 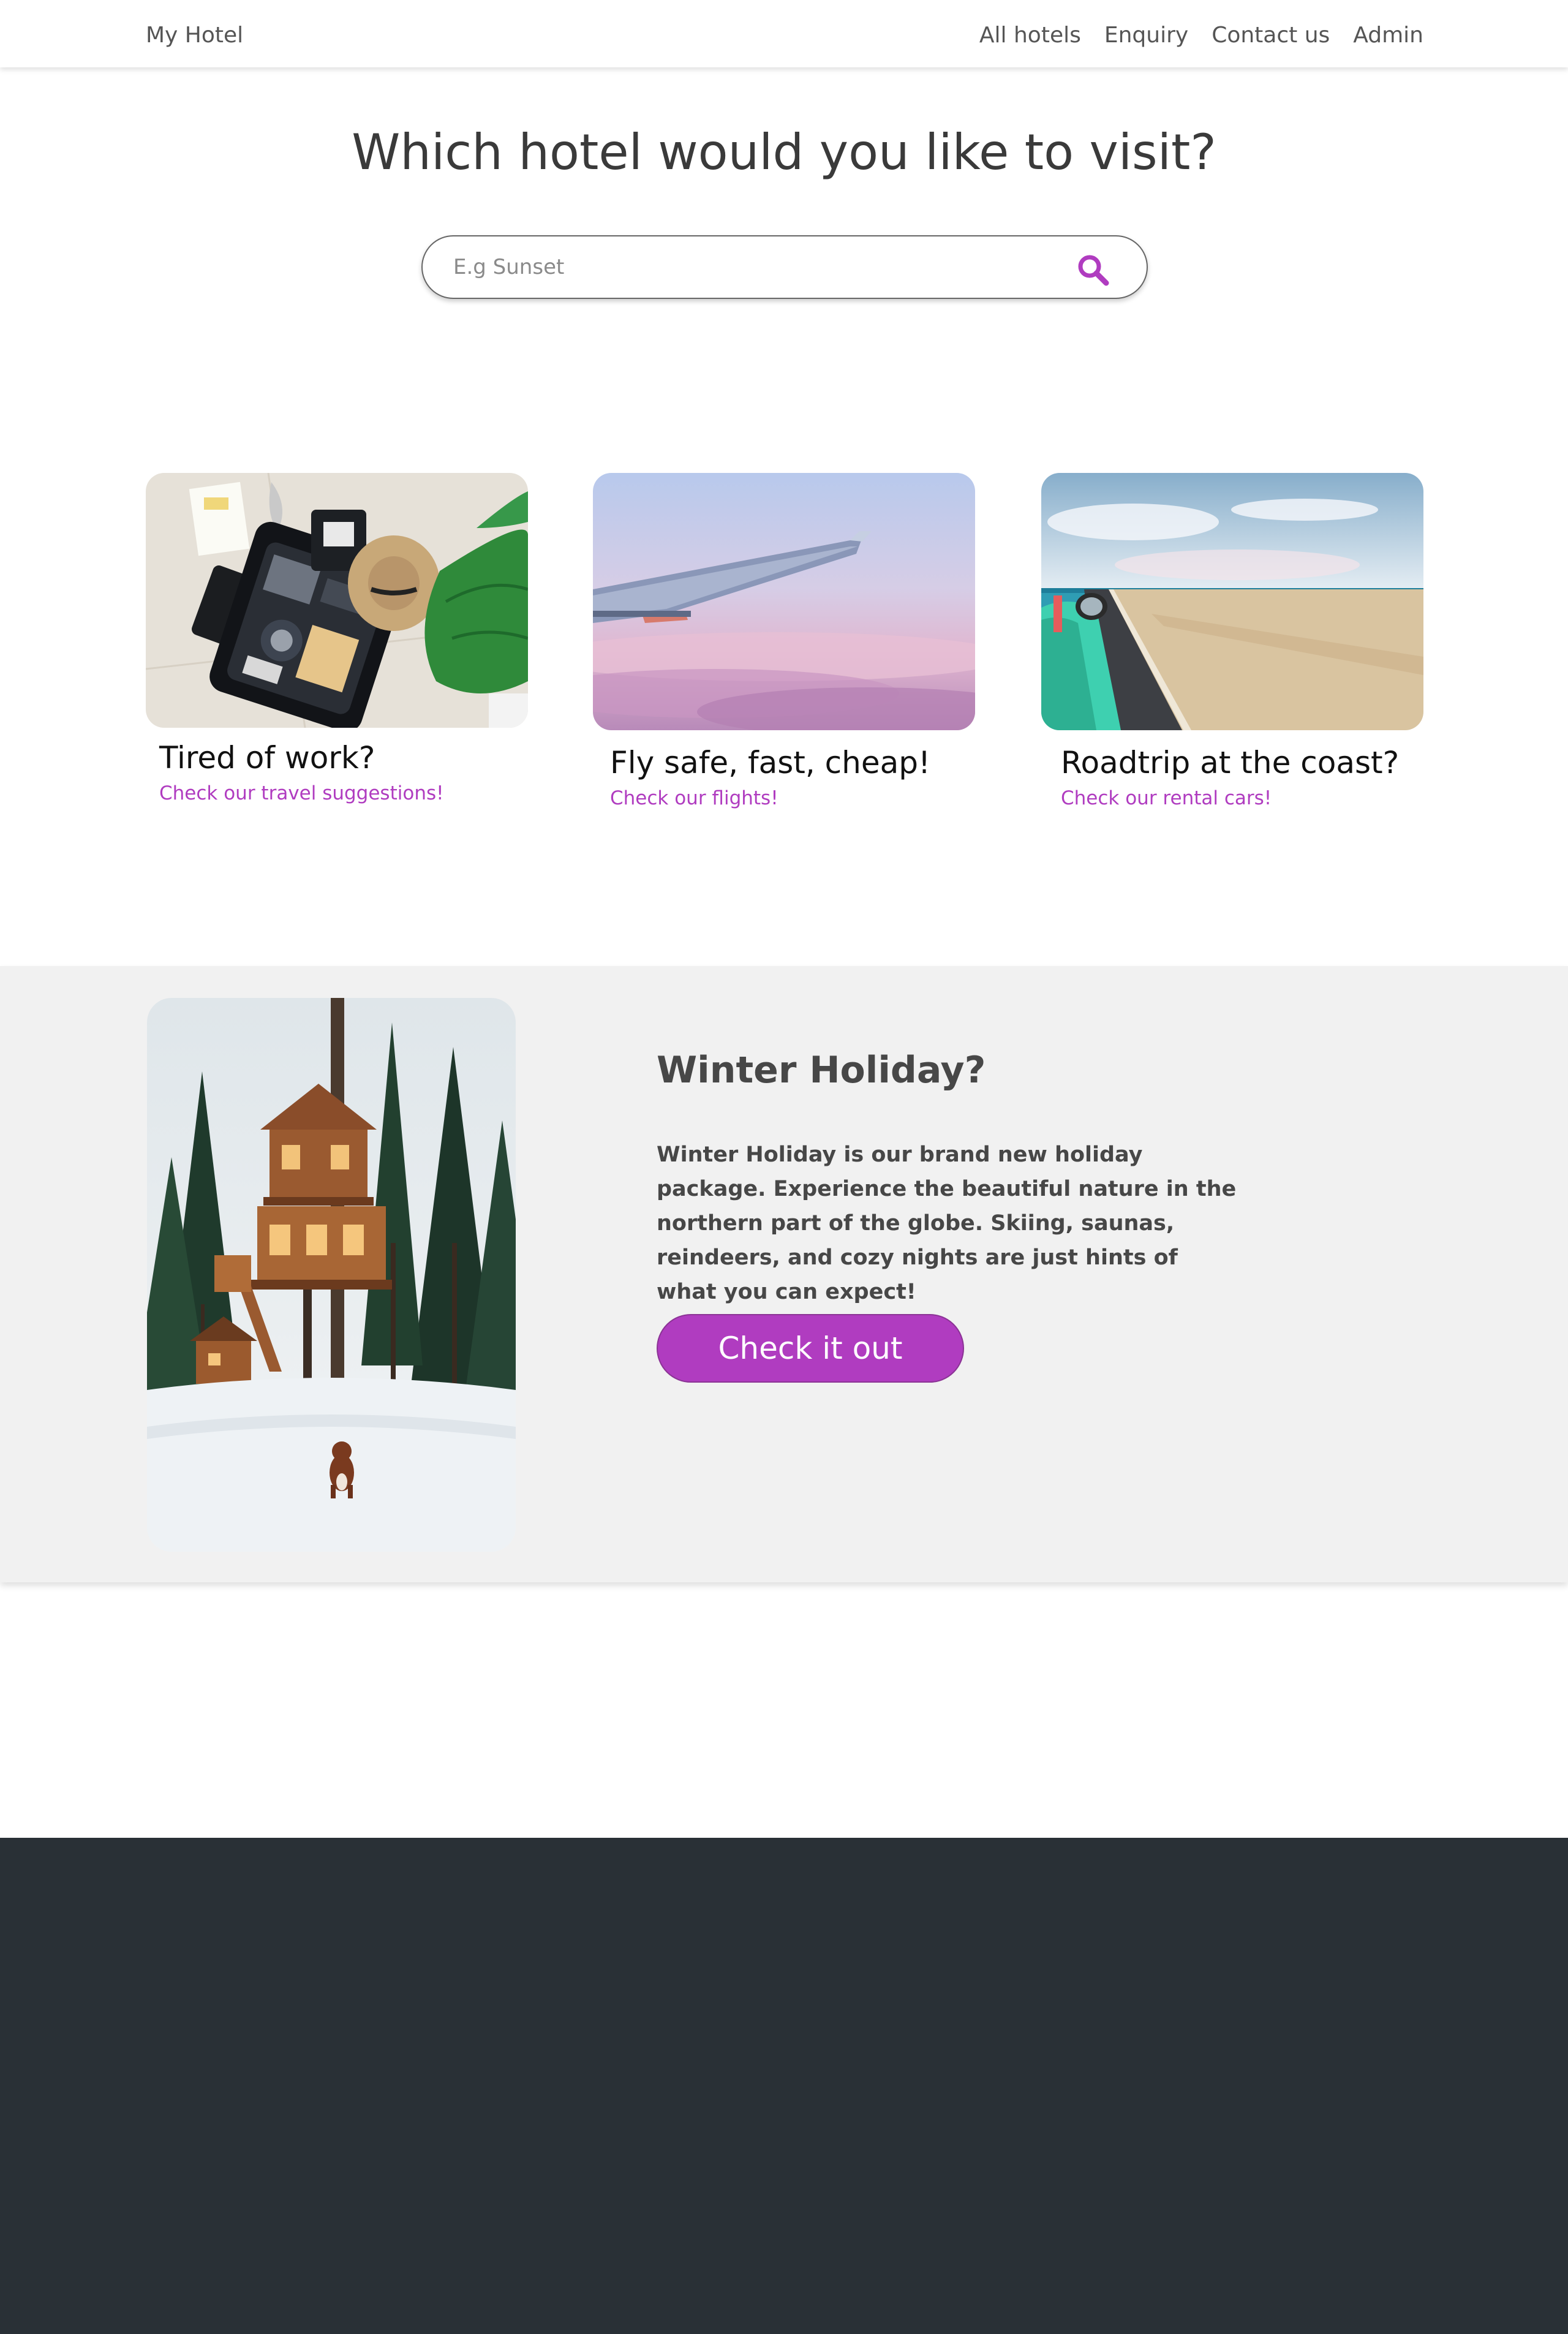 What do you see at coordinates (694, 798) in the screenshot?
I see `card-link-flights: Check our flights!` at bounding box center [694, 798].